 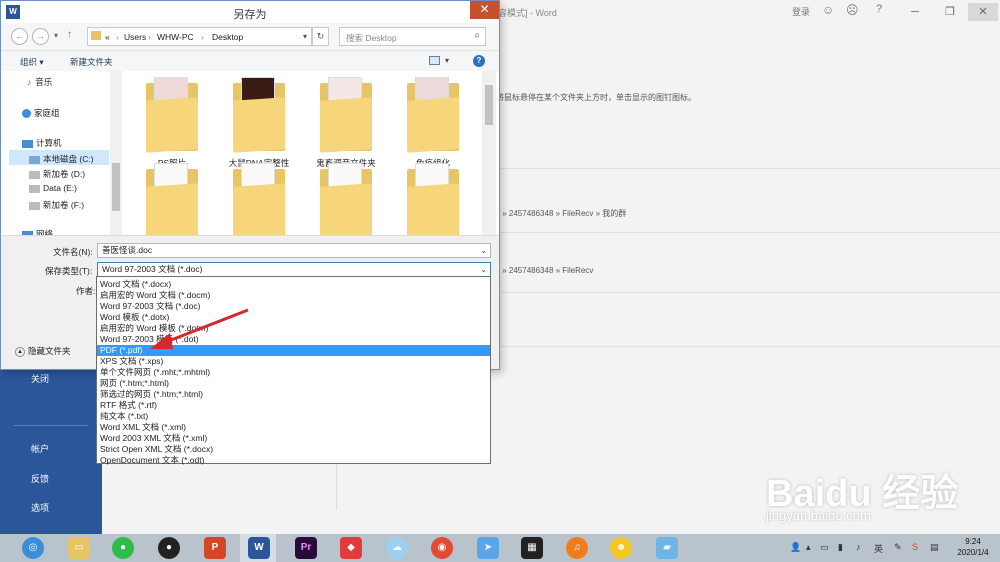 I want to click on filetype-option: 纯文本 (*.txt), so click(x=293, y=416).